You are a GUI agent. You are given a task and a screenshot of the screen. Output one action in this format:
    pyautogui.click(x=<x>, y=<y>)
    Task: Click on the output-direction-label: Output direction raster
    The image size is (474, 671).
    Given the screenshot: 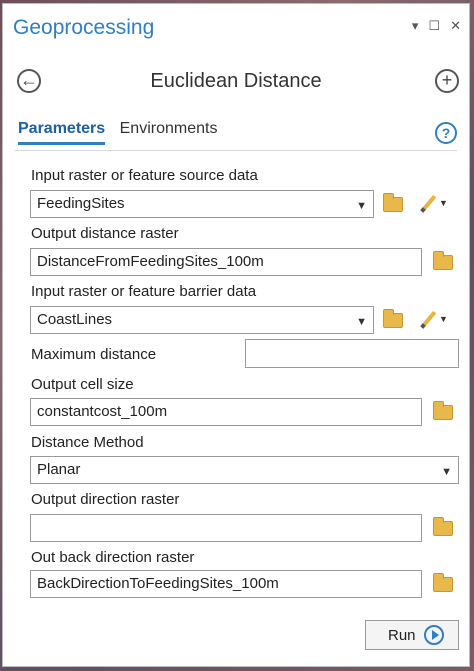 What is the action you would take?
    pyautogui.click(x=105, y=499)
    